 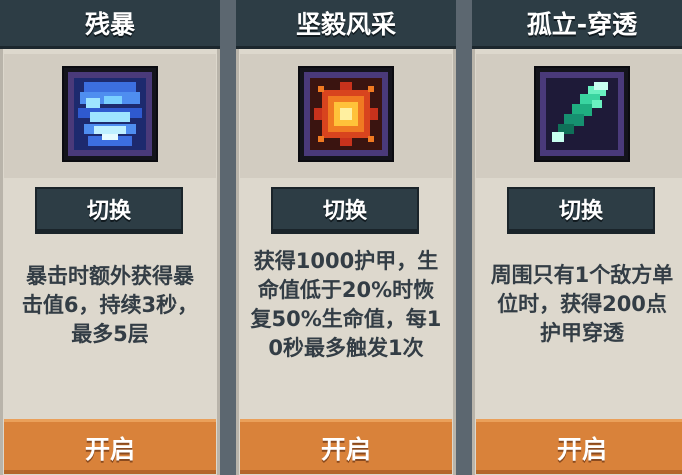 I want to click on description-line: 命值低于20%时恢, so click(x=346, y=290).